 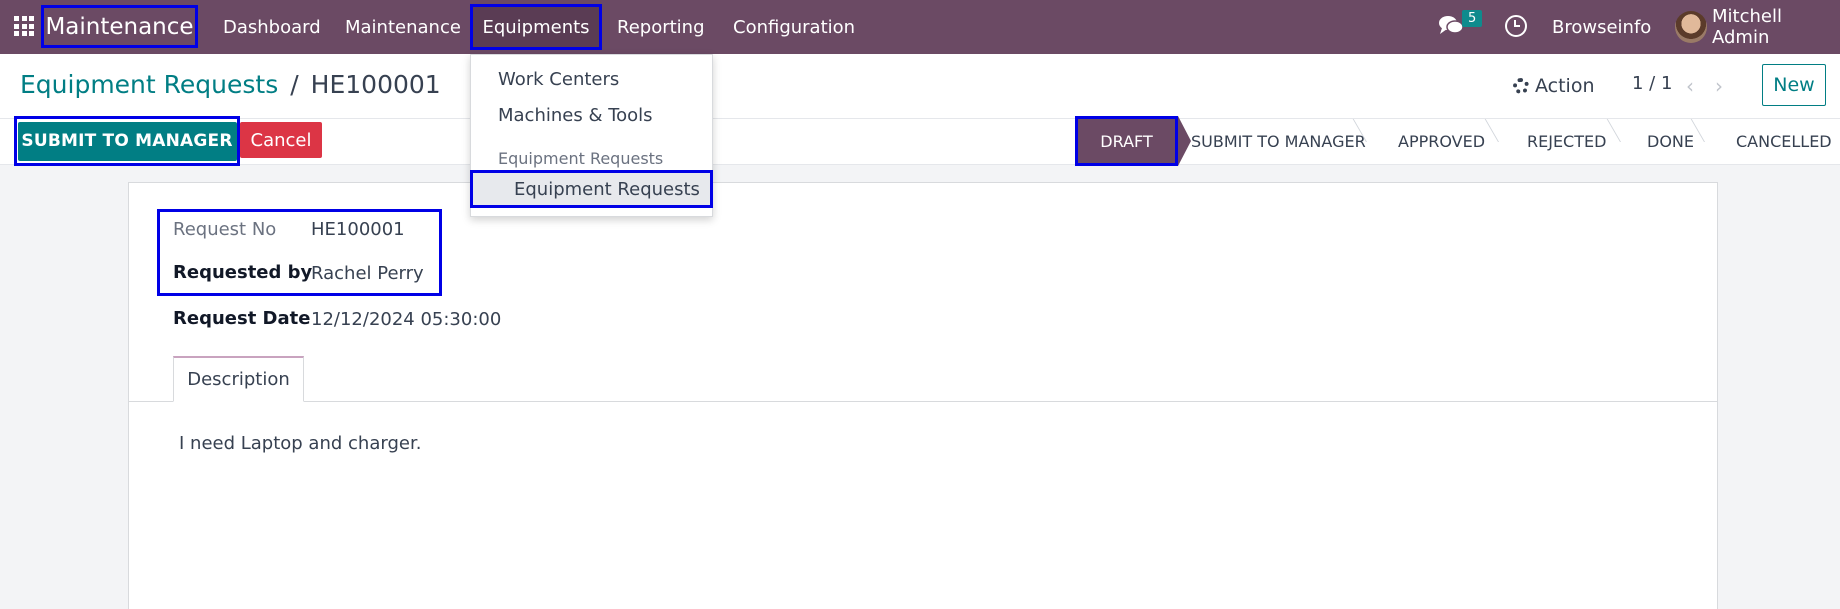 What do you see at coordinates (794, 27) in the screenshot?
I see `nav-configuration: Configuration` at bounding box center [794, 27].